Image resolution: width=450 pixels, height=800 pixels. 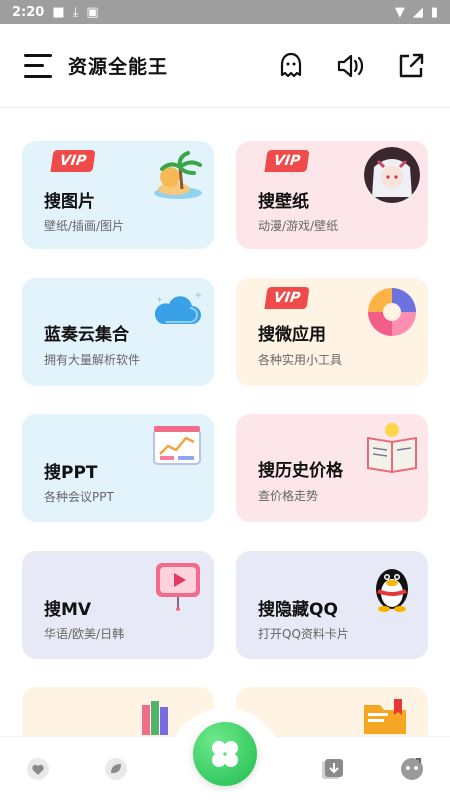 What do you see at coordinates (303, 634) in the screenshot?
I see `card-subtitle: 打开QQ资料卡片` at bounding box center [303, 634].